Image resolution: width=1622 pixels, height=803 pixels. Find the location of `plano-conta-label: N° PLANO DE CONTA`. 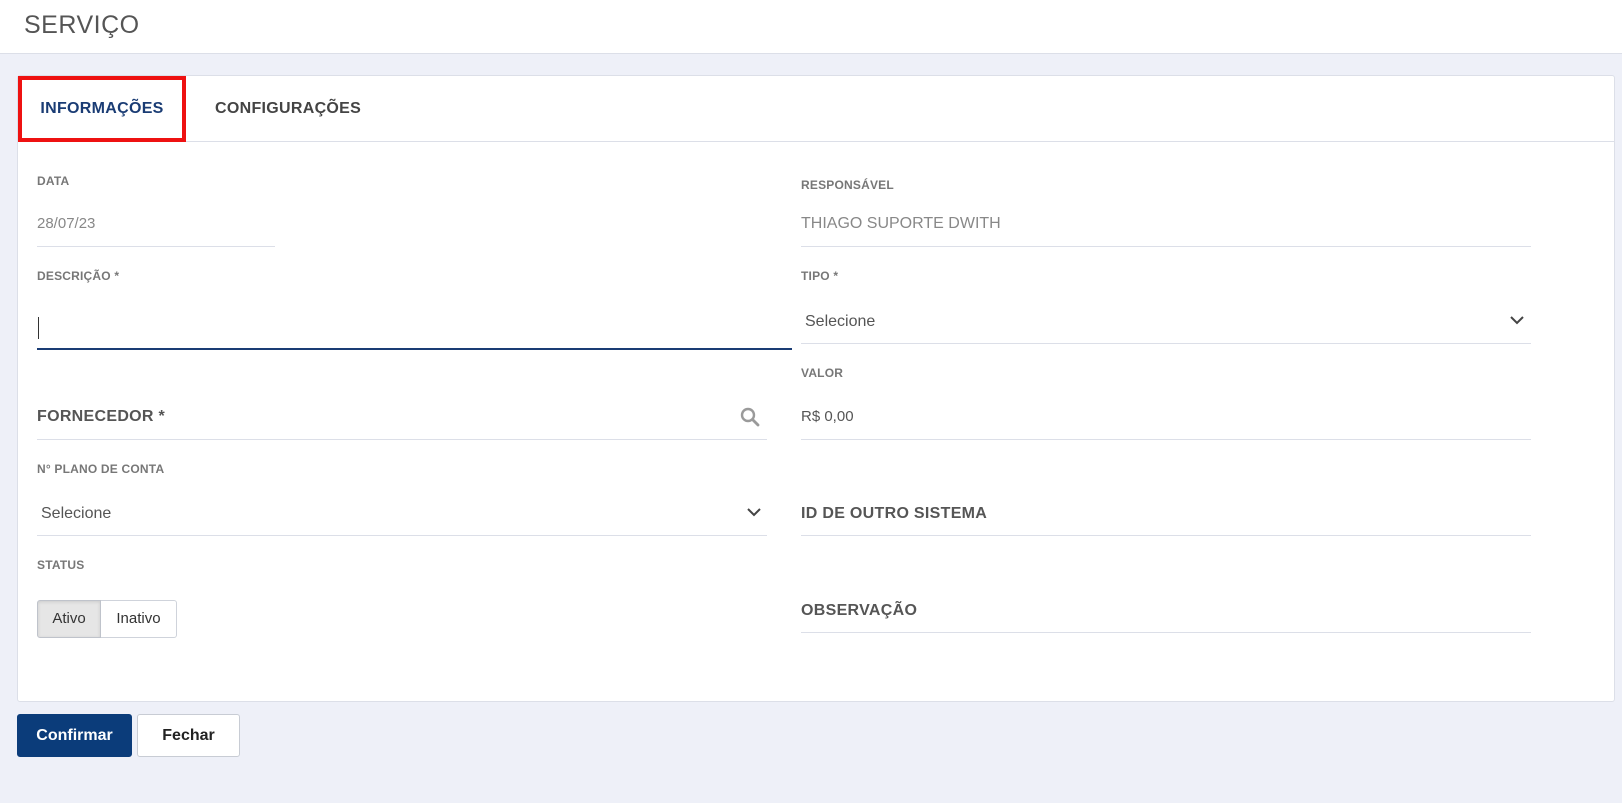

plano-conta-label: N° PLANO DE CONTA is located at coordinates (101, 469).